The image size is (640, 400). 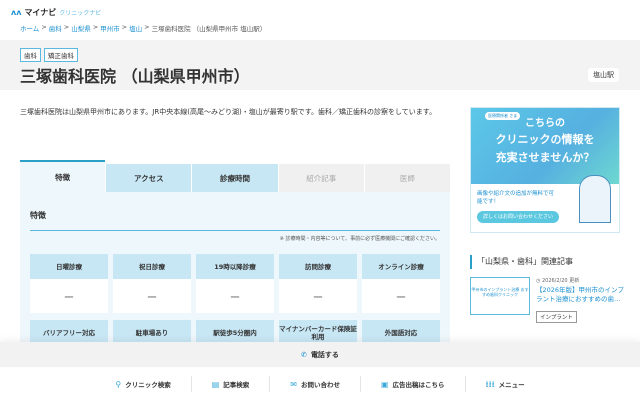 What do you see at coordinates (503, 116) in the screenshot?
I see `banner-badge: 医療関係者 さま` at bounding box center [503, 116].